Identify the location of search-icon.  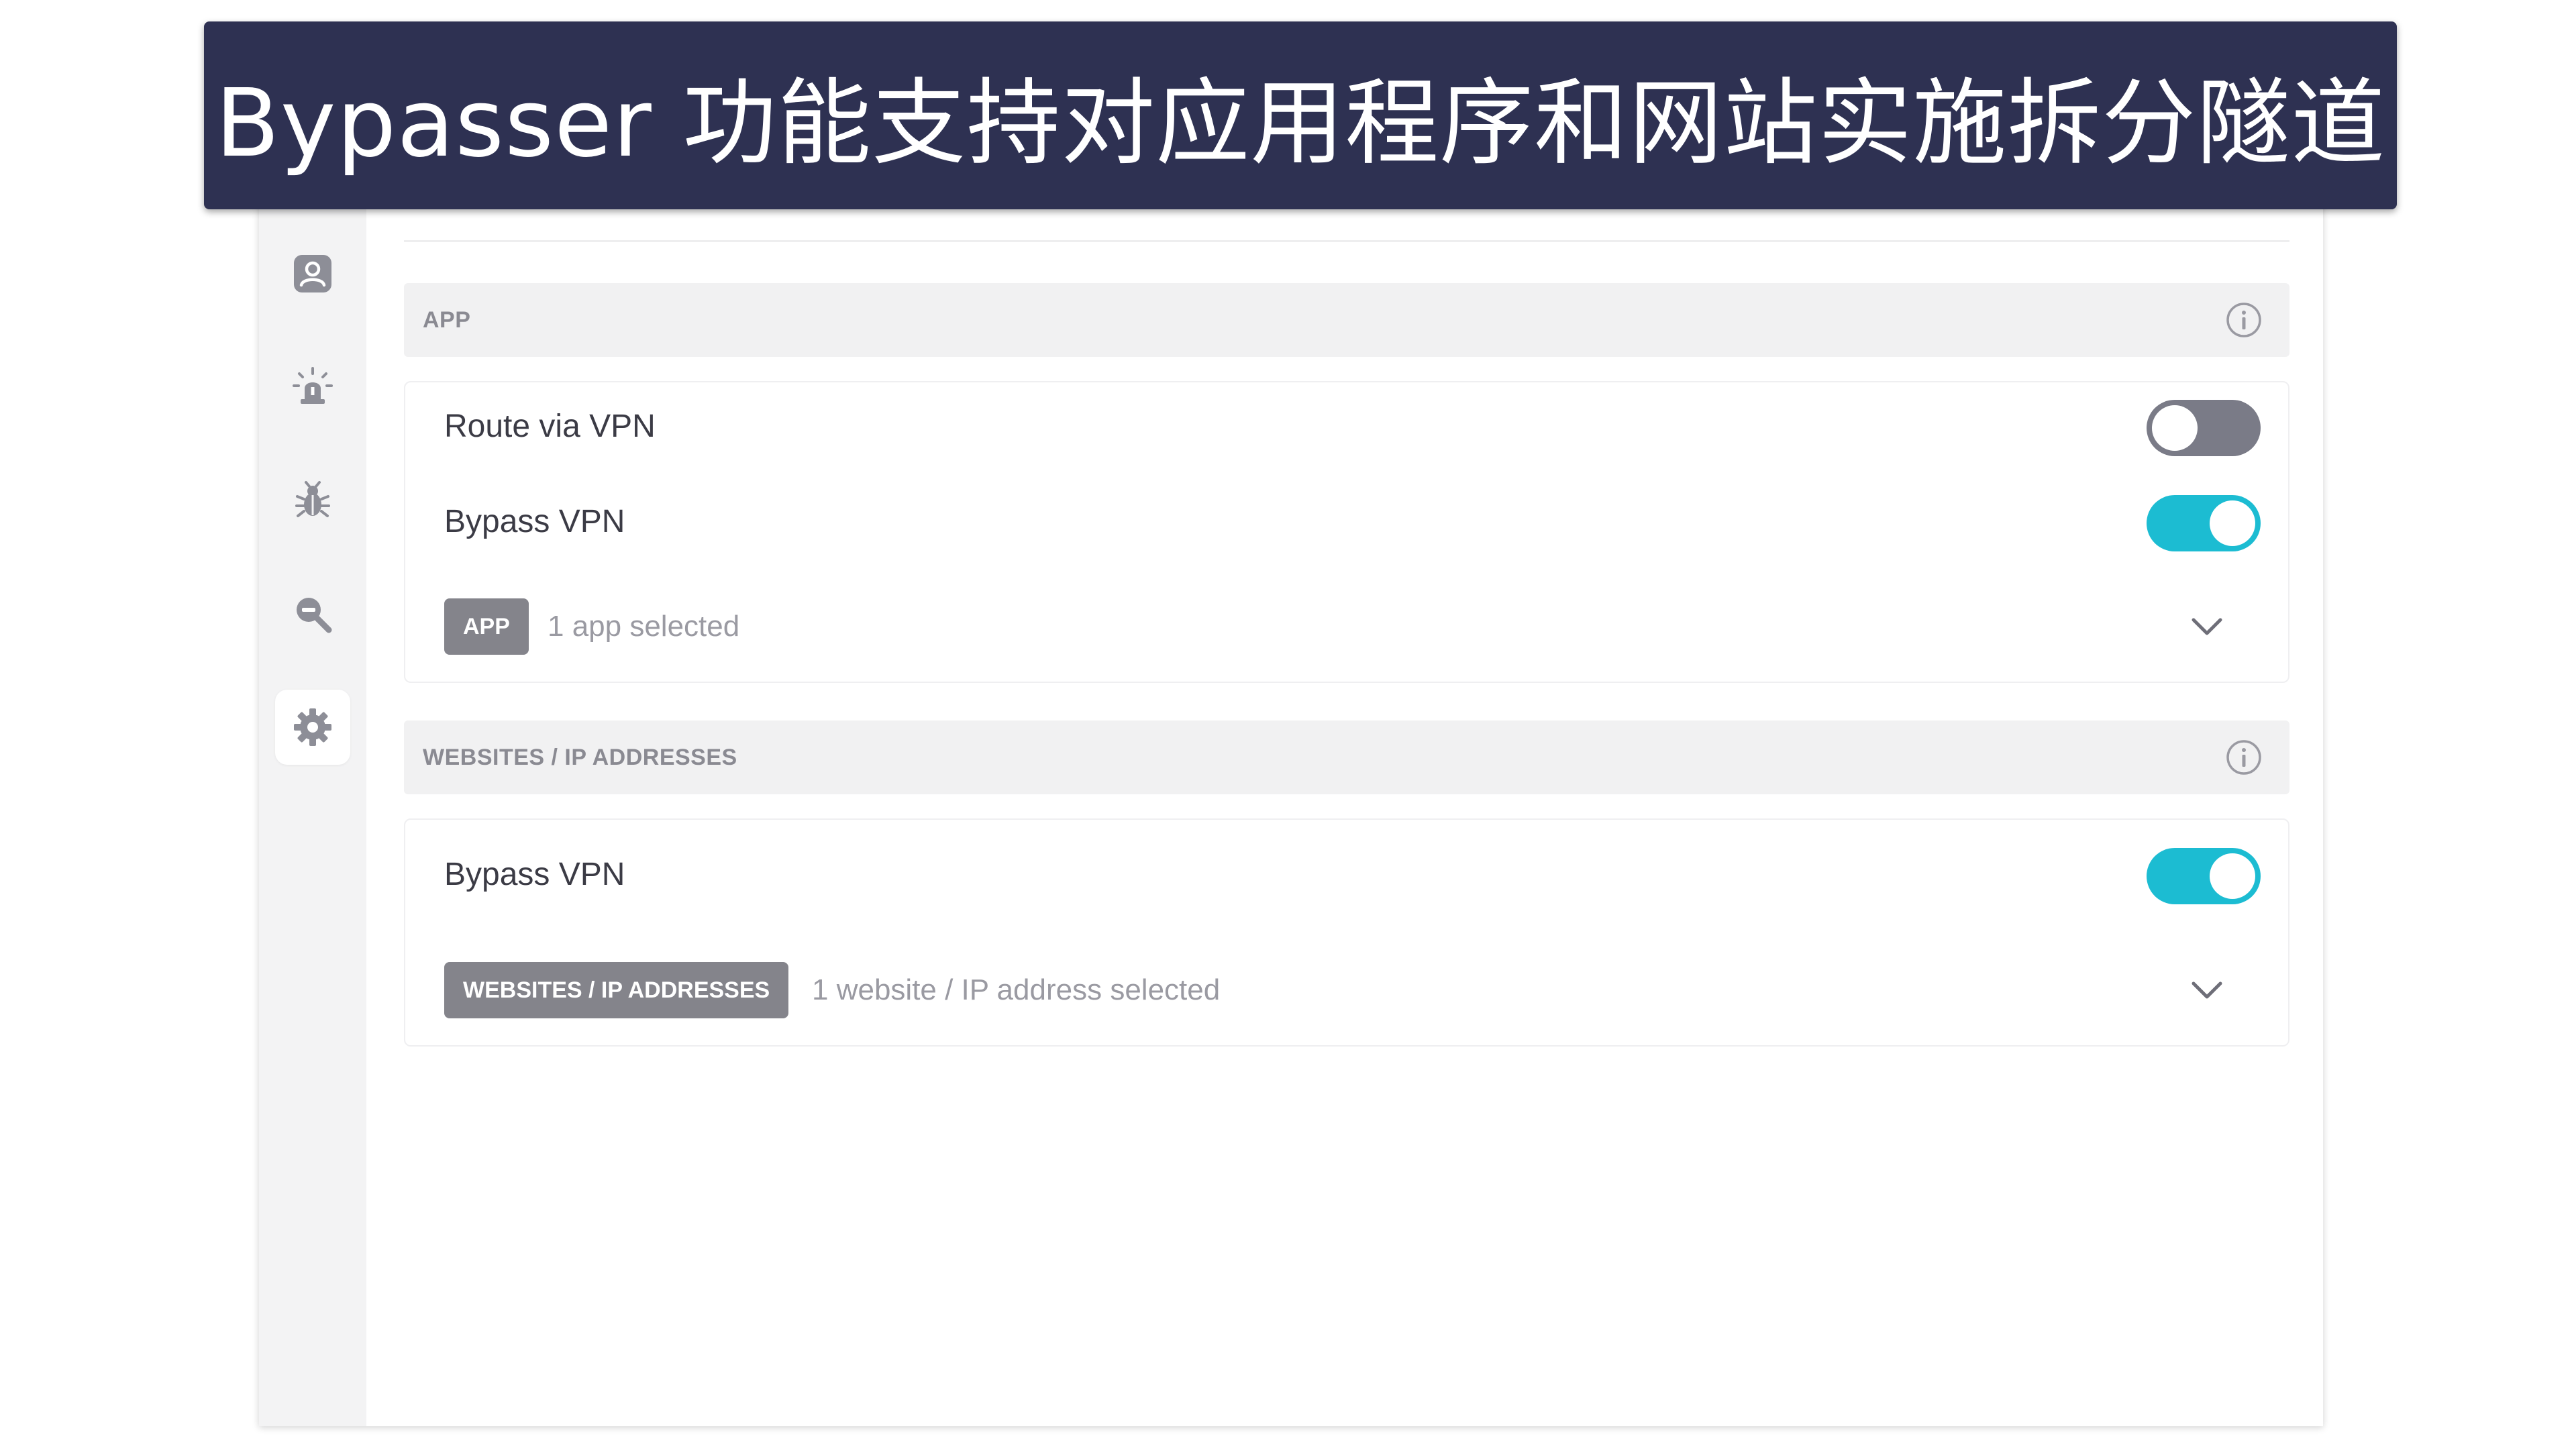
(312, 613).